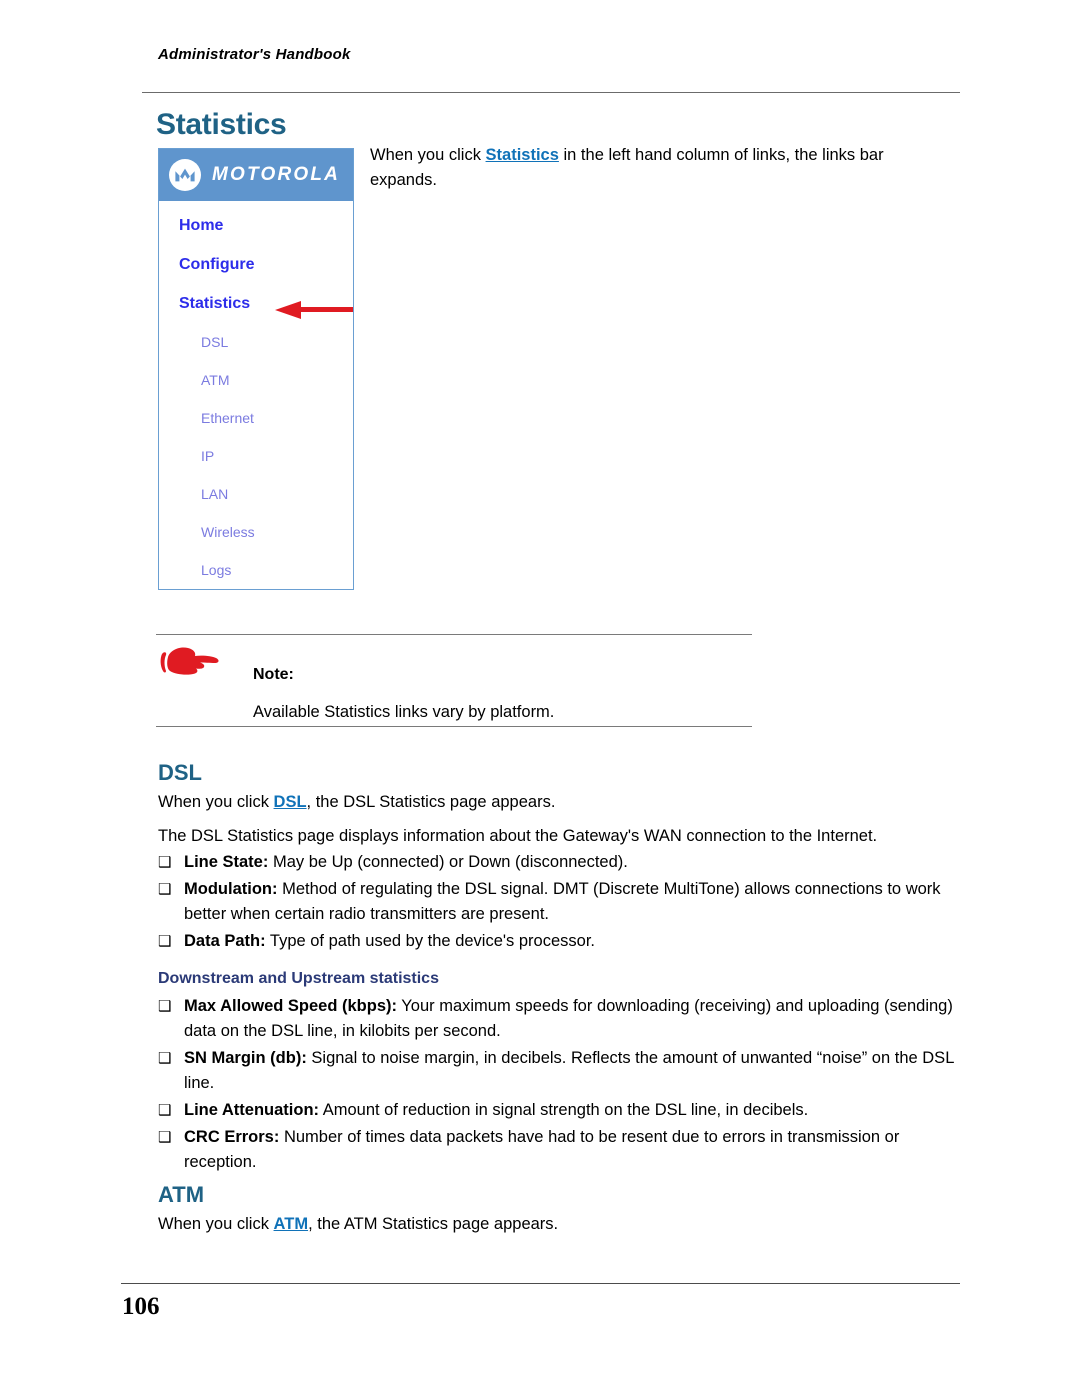 The image size is (1080, 1397). Describe the element at coordinates (216, 1224) in the screenshot. I see `atm-para-before: When you click` at that location.